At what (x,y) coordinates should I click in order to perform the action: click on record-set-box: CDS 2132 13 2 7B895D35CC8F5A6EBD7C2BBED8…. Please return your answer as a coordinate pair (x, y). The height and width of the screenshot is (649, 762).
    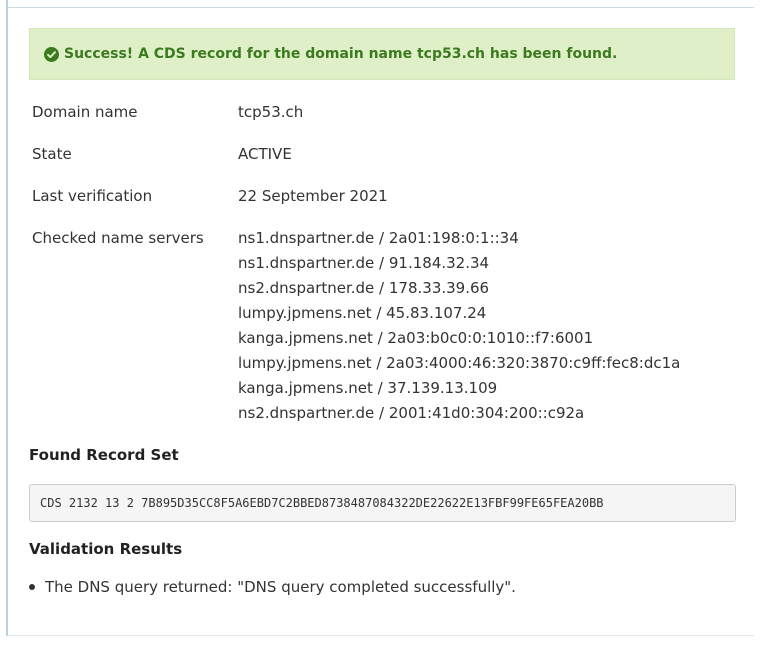
    Looking at the image, I should click on (382, 503).